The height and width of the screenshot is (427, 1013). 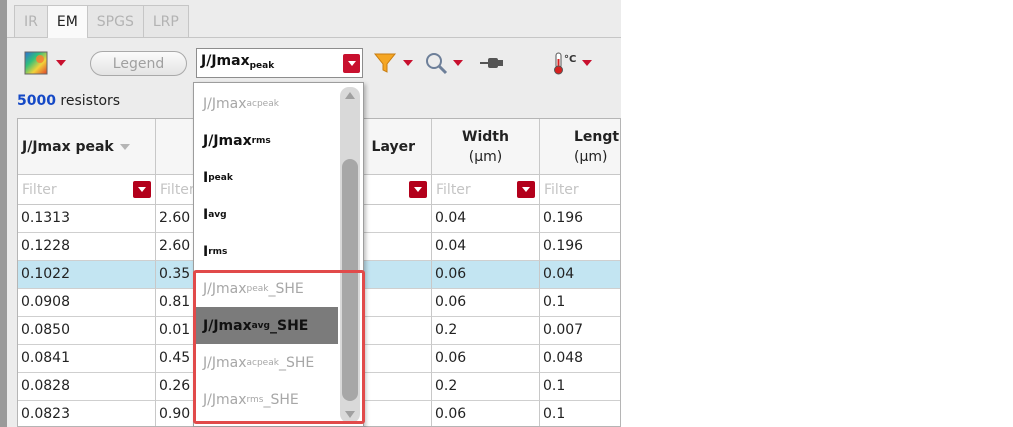 I want to click on probe-icon, so click(x=491, y=63).